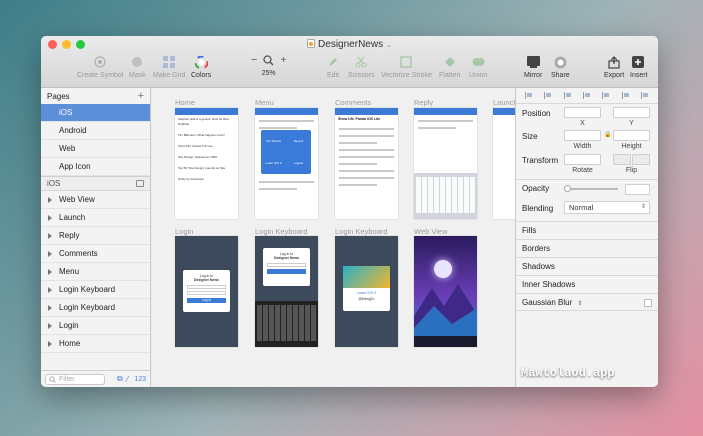  I want to click on zoom-in-button: +, so click(283, 60).